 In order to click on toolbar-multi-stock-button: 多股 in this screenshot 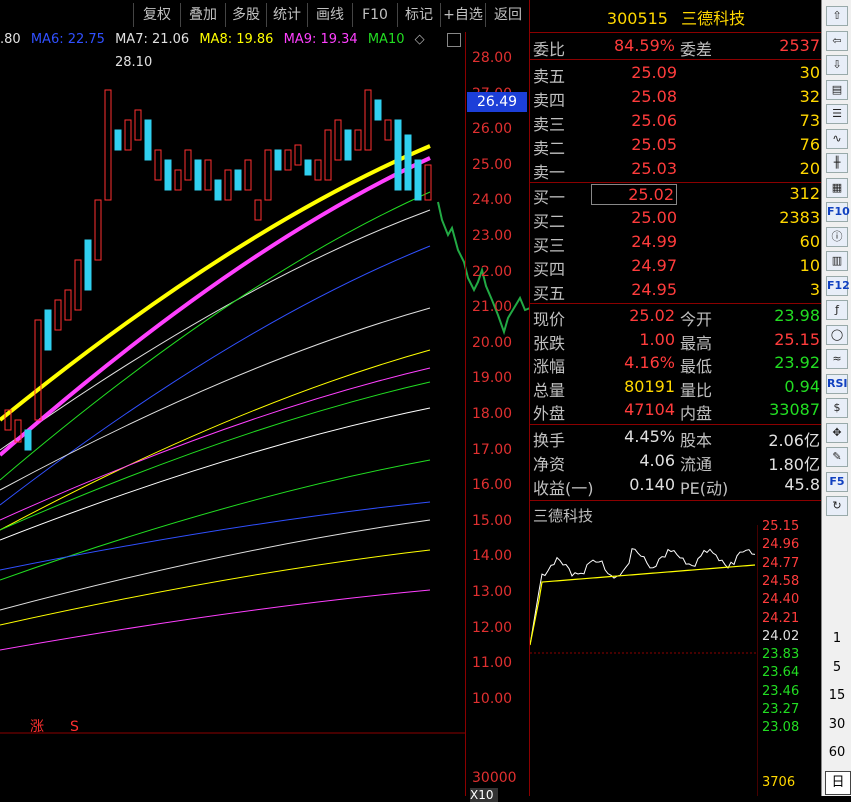, I will do `click(245, 15)`.